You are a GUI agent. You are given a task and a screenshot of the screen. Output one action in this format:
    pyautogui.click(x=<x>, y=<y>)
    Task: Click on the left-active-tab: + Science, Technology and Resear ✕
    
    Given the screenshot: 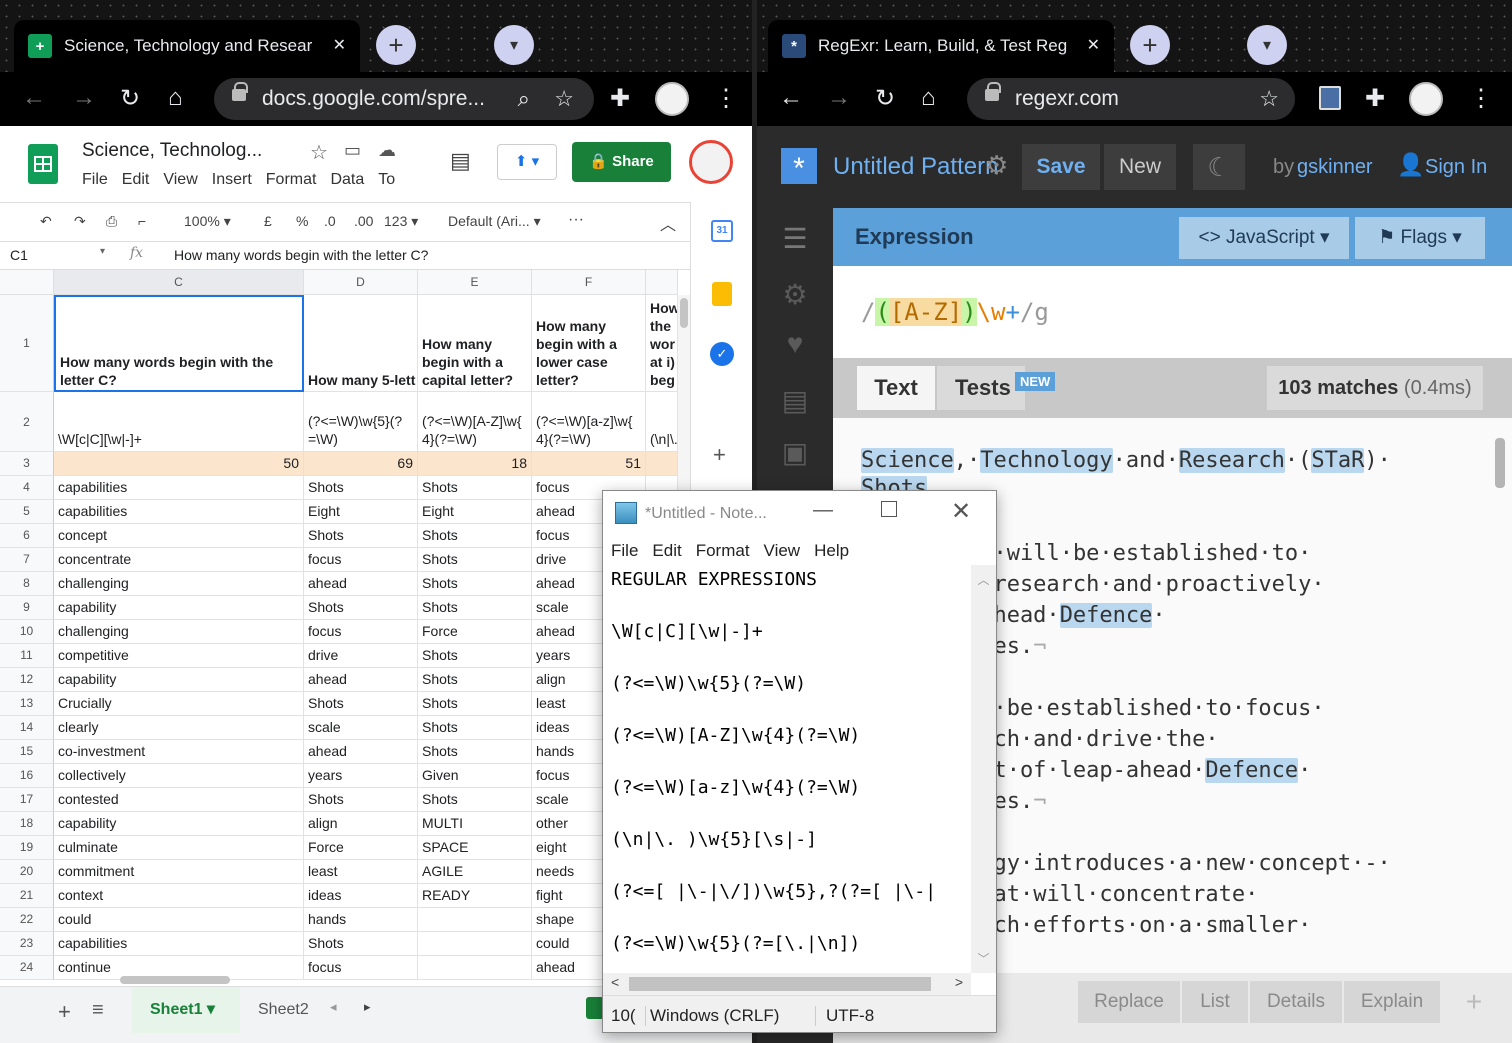 What is the action you would take?
    pyautogui.click(x=187, y=46)
    